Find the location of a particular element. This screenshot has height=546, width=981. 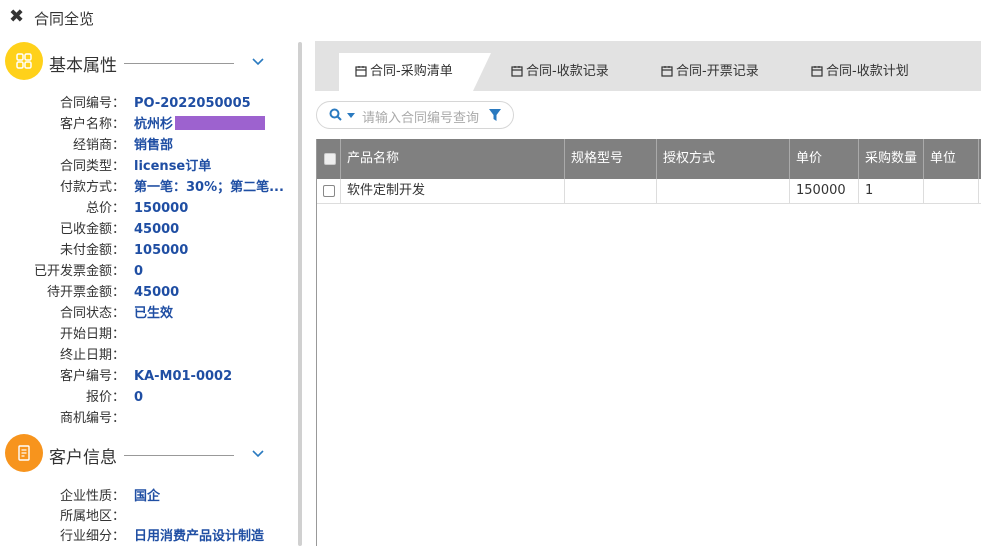

field-label: 客户编号： is located at coordinates (92, 376).